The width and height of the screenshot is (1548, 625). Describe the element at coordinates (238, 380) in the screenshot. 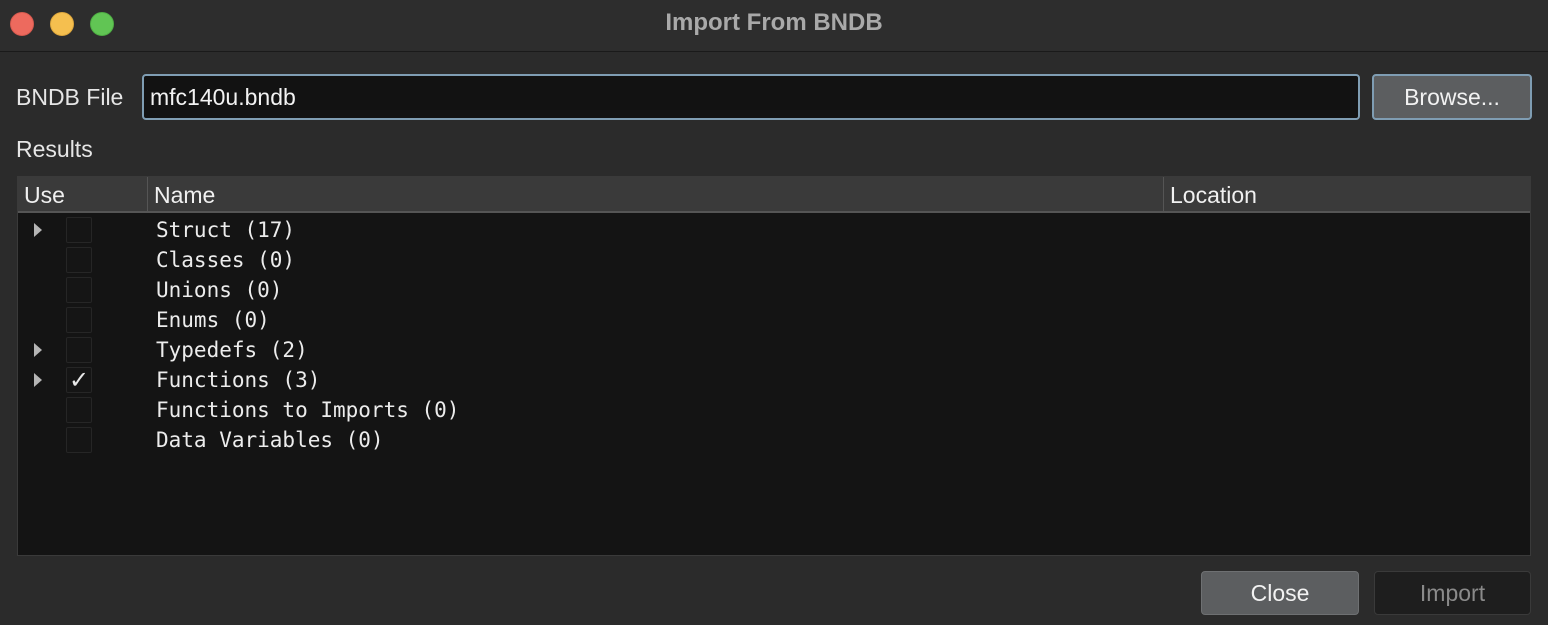

I see `row-name: Functions (3)` at that location.